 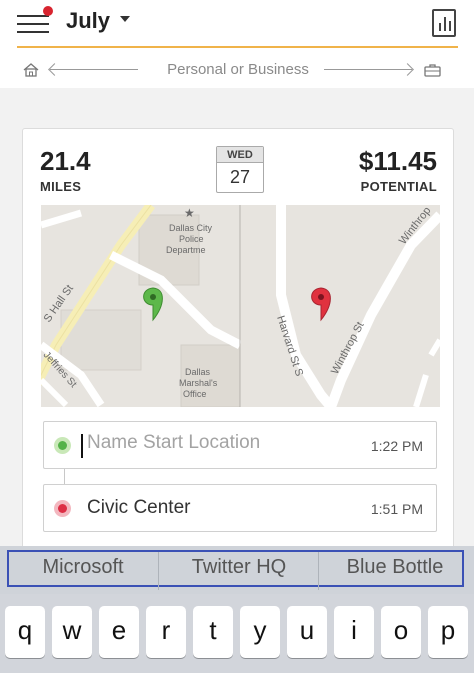 What do you see at coordinates (348, 348) in the screenshot?
I see `map-label-winthrop-st: Winthrop St` at bounding box center [348, 348].